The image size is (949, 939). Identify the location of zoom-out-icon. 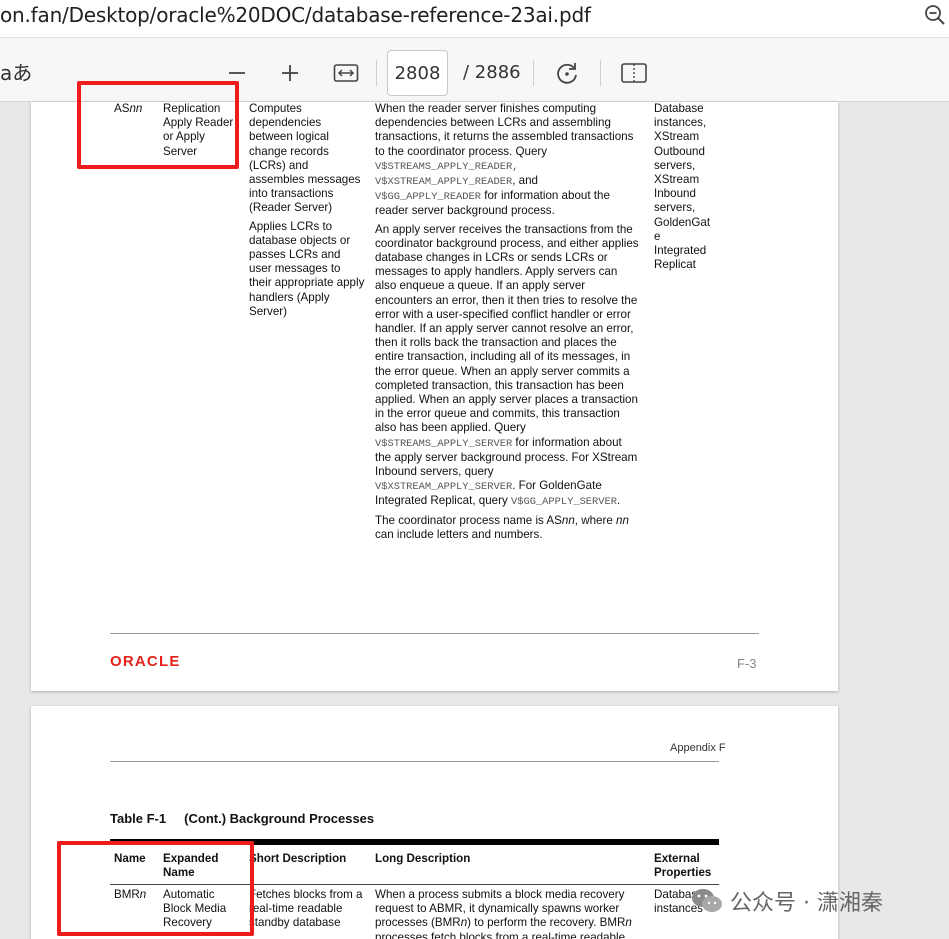
(237, 73).